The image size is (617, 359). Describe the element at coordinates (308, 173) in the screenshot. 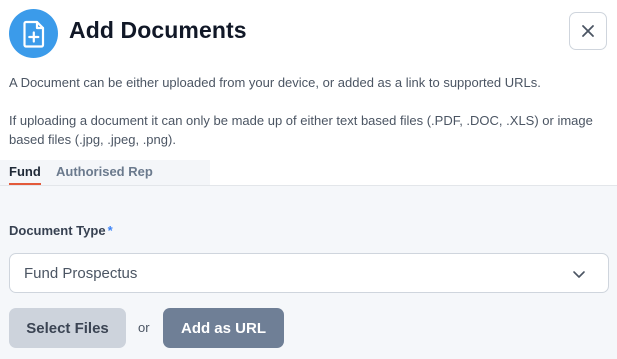

I see `tab-bar: Fund Authorised Rep` at that location.